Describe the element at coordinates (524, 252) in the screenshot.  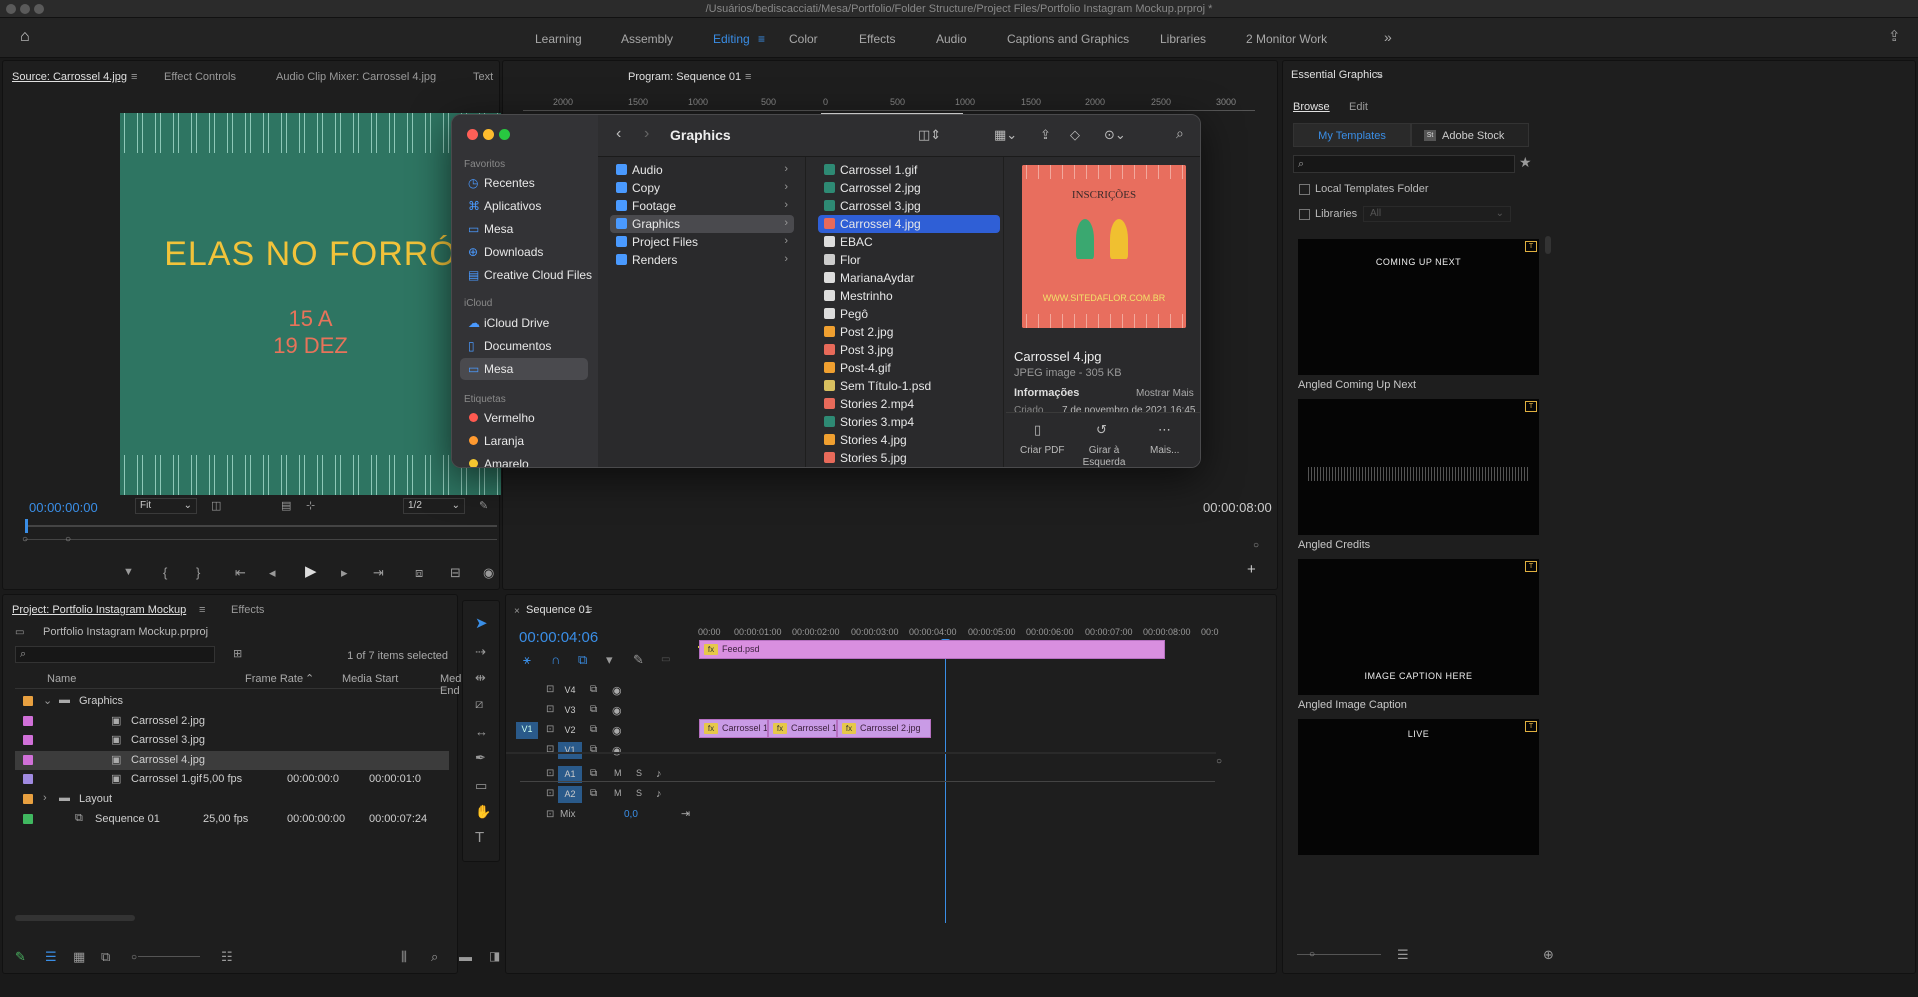
I see `sidebar-item-downloads: ⊕ Downloads` at that location.